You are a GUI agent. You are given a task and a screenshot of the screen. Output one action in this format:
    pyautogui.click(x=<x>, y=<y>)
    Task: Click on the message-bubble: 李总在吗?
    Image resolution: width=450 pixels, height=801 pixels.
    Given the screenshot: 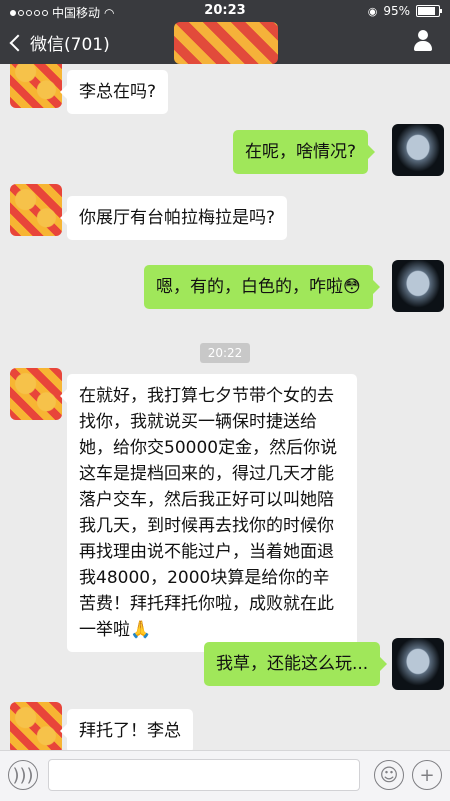 What is the action you would take?
    pyautogui.click(x=114, y=92)
    